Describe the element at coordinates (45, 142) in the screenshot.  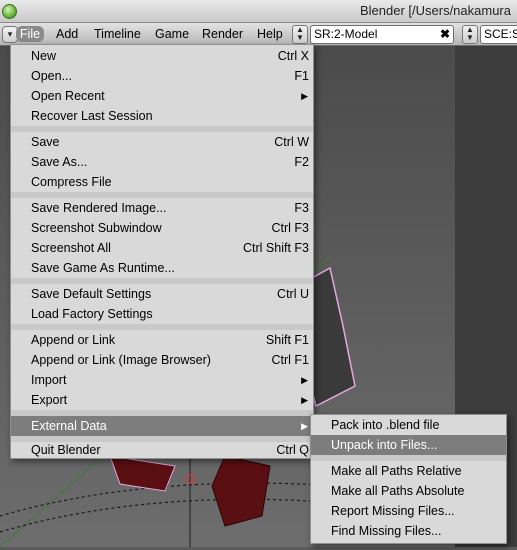
I see `menu-item-label: Save` at that location.